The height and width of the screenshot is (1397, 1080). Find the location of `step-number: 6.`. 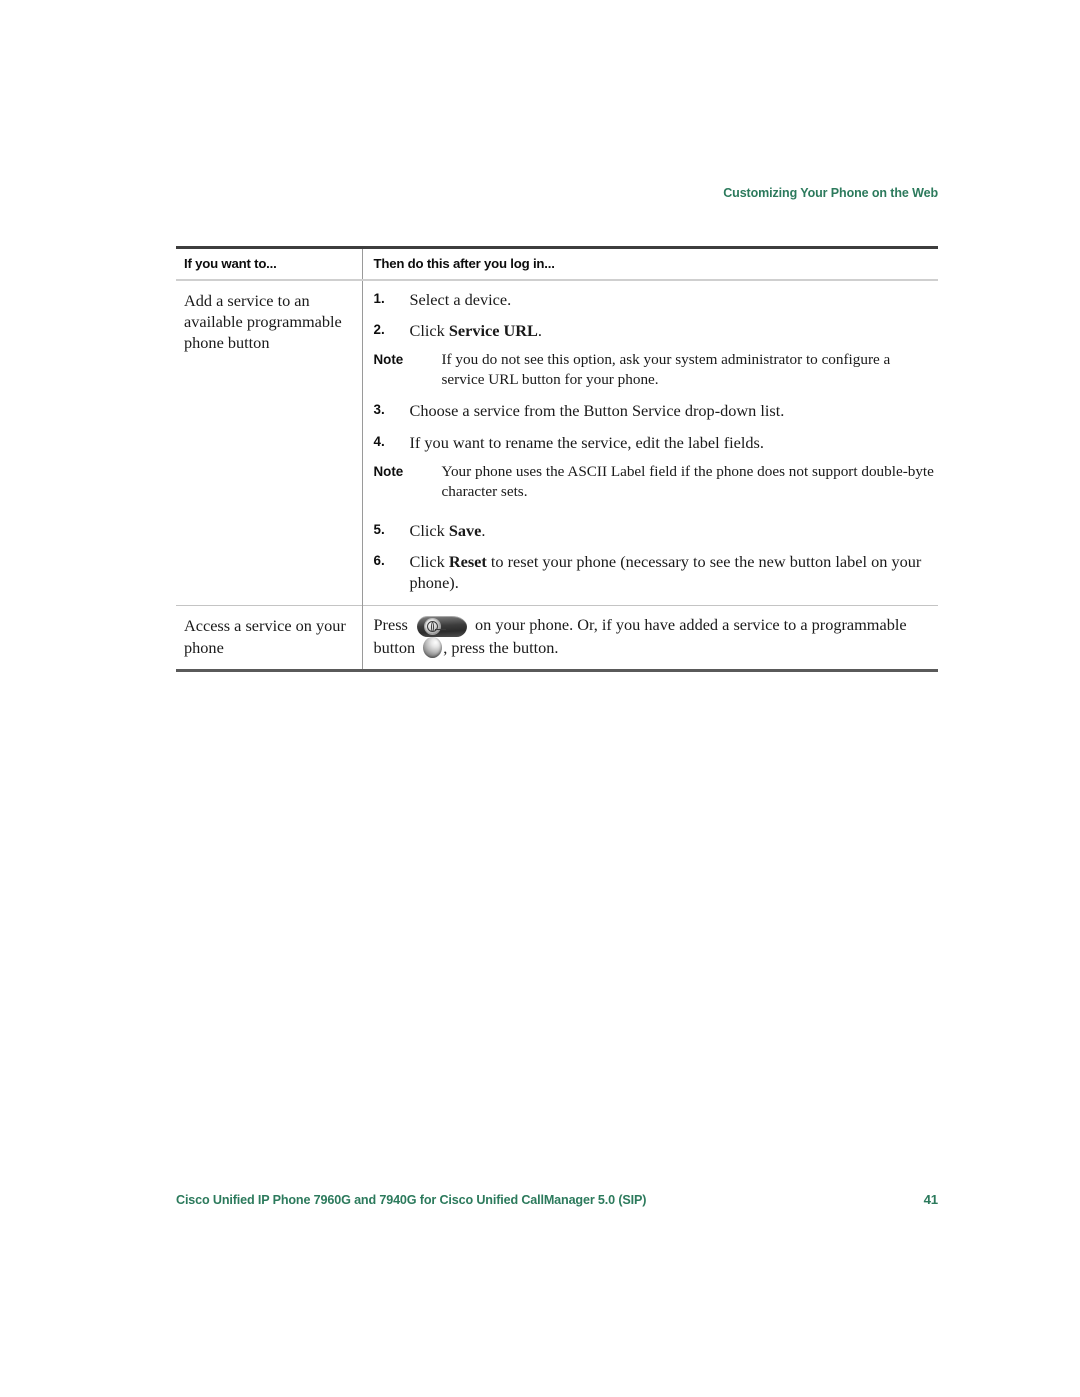

step-number: 6. is located at coordinates (379, 561).